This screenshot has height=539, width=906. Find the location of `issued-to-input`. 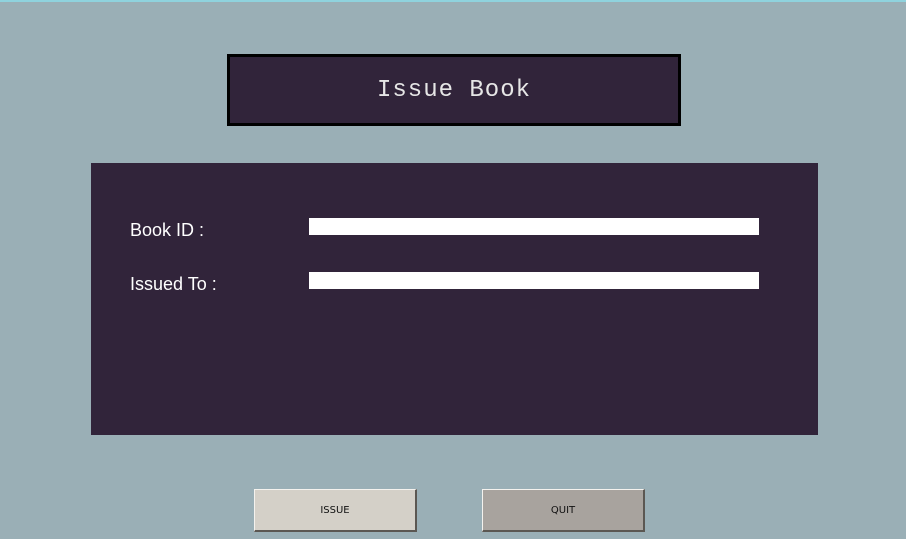

issued-to-input is located at coordinates (534, 280).